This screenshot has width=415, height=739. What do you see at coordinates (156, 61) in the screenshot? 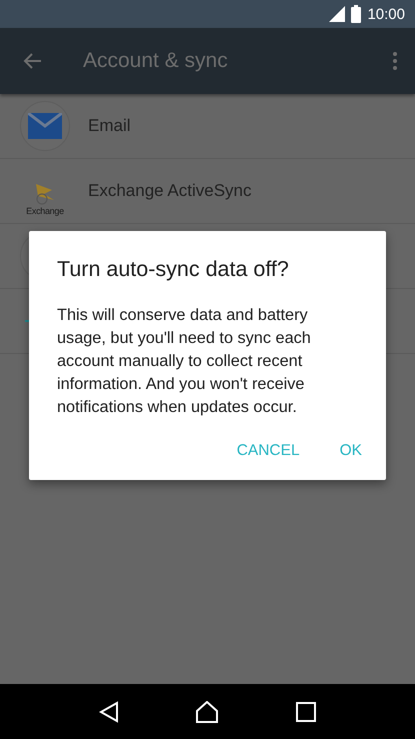
I see `screen-title: Account & sync` at bounding box center [156, 61].